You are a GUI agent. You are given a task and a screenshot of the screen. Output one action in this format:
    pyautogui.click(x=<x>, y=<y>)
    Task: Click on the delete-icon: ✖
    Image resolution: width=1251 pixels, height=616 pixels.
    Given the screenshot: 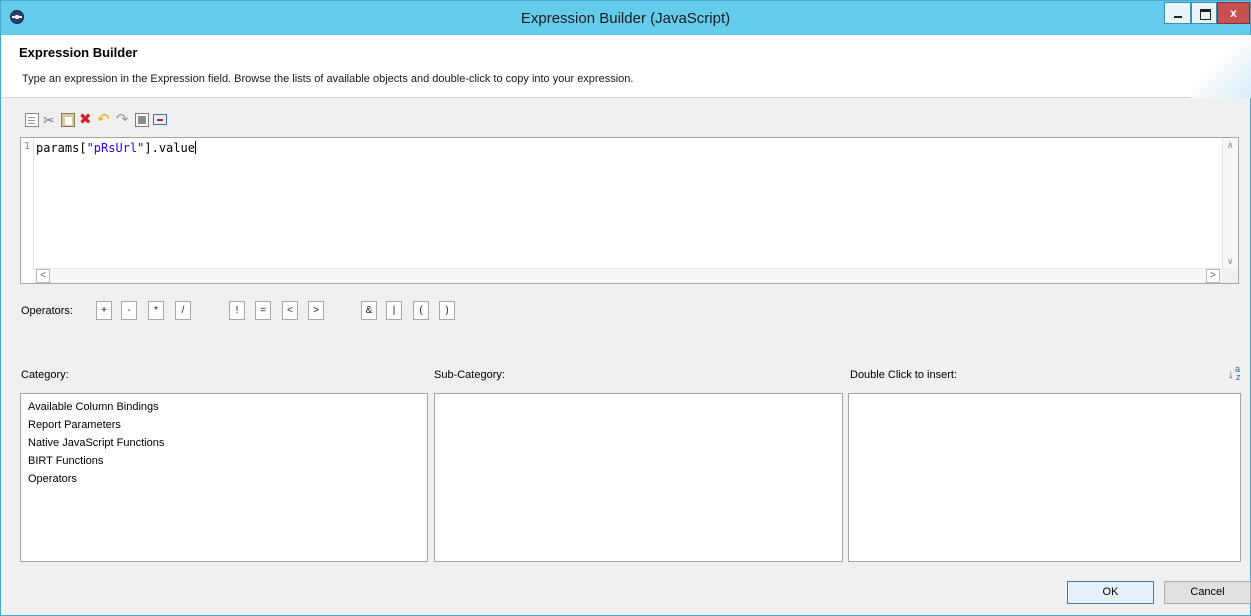 What is the action you would take?
    pyautogui.click(x=86, y=119)
    